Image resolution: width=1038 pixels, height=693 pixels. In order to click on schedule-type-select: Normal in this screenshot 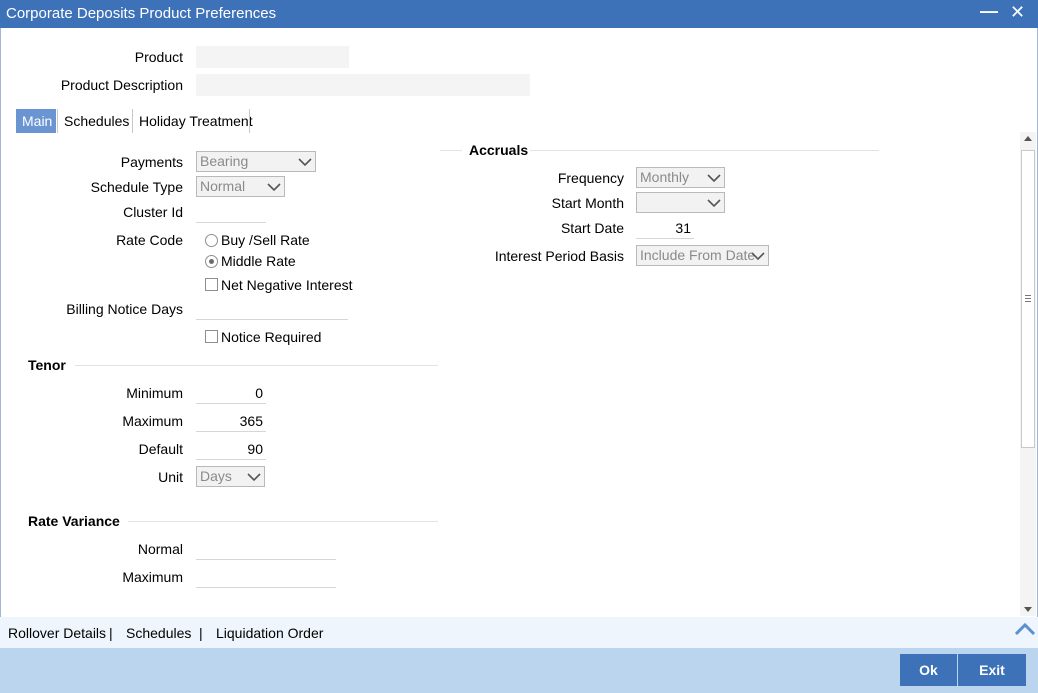, I will do `click(240, 186)`.